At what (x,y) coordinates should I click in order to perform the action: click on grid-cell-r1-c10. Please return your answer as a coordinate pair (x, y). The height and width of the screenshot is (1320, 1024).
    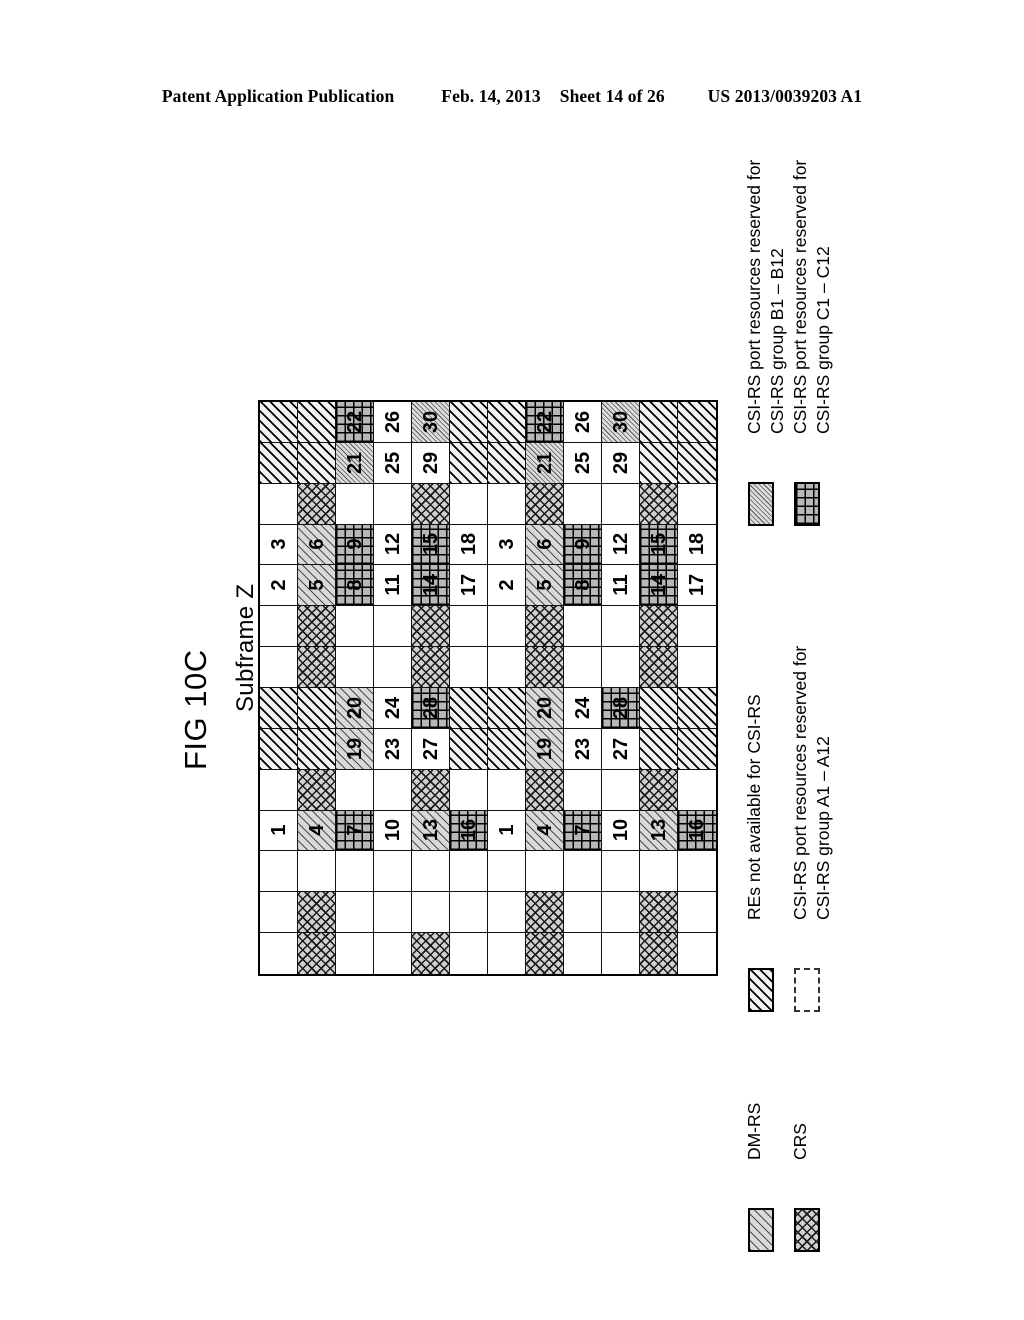
    Looking at the image, I should click on (659, 463).